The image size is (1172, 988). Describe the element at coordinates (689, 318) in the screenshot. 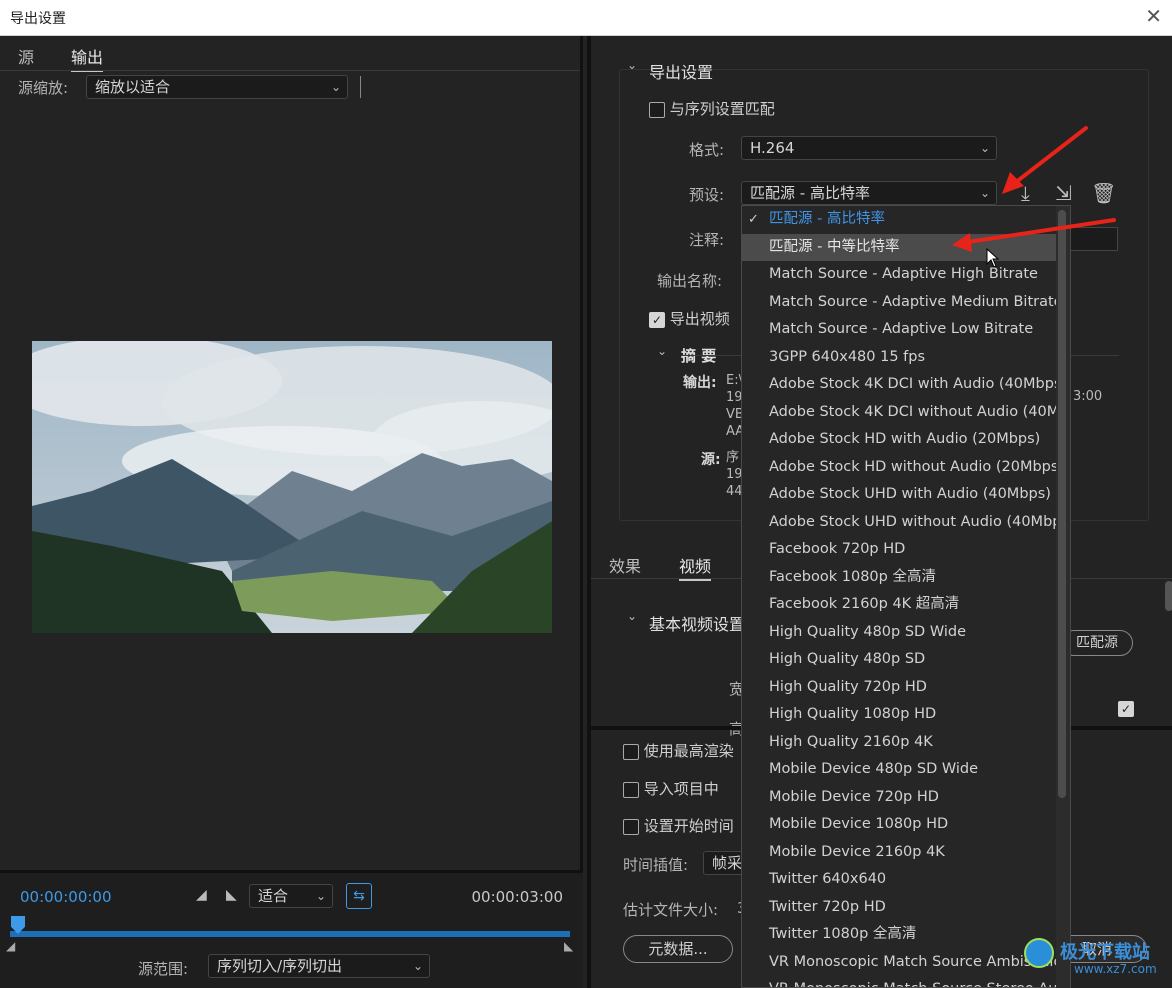

I see `export-video-checkbox: ✓ 导出视频` at that location.